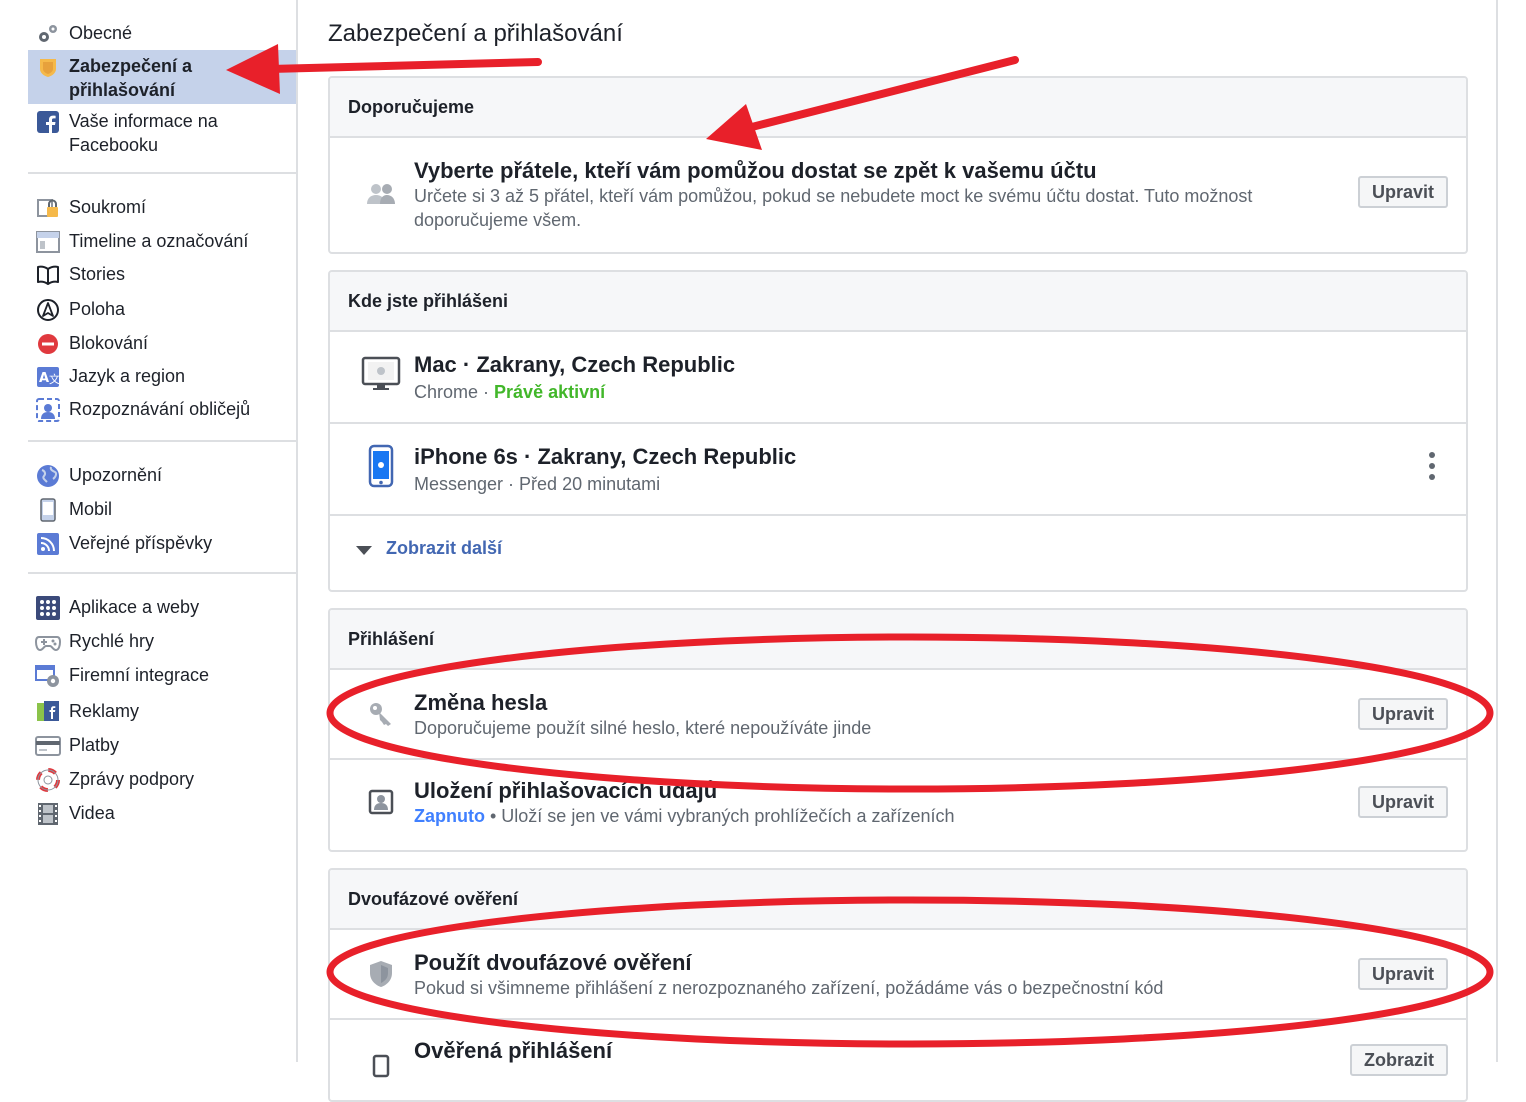 This screenshot has height=1102, width=1526. What do you see at coordinates (898, 1060) in the screenshot?
I see `authorized-logins-row: Ověřená přihlášení Zobrazit` at bounding box center [898, 1060].